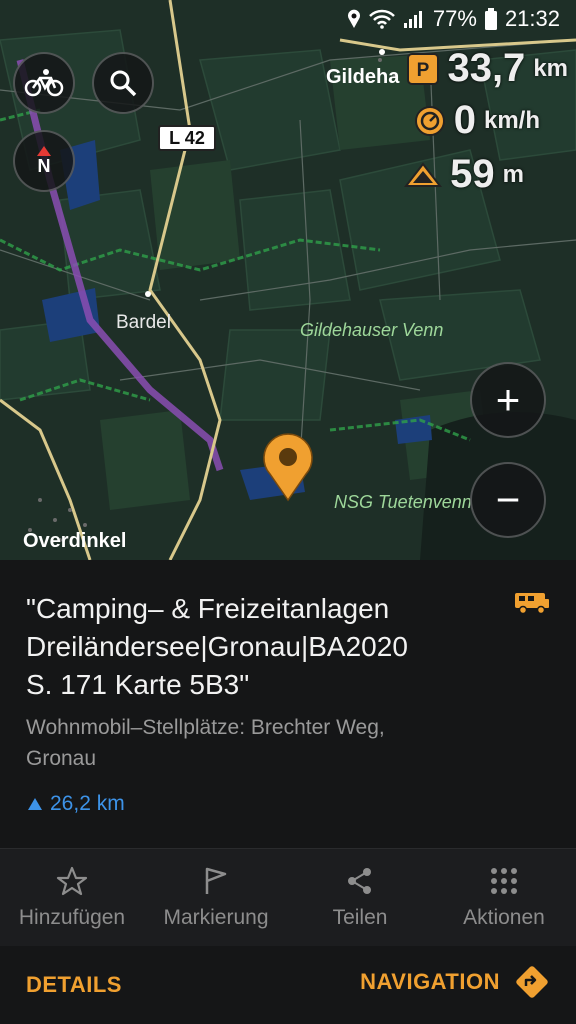 Image resolution: width=576 pixels, height=1024 pixels. Describe the element at coordinates (532, 982) in the screenshot. I see `navigation-arrow-icon` at that location.